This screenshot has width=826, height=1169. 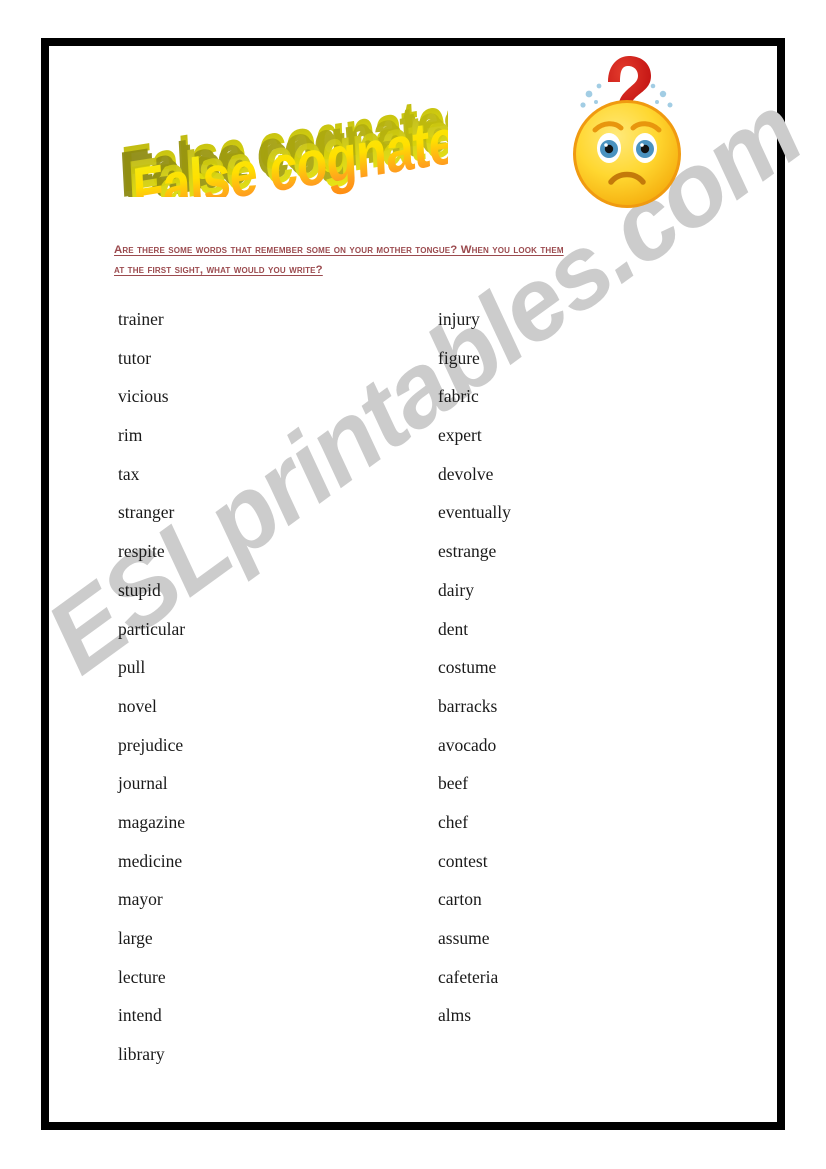 What do you see at coordinates (453, 783) in the screenshot?
I see `word-item: beef` at bounding box center [453, 783].